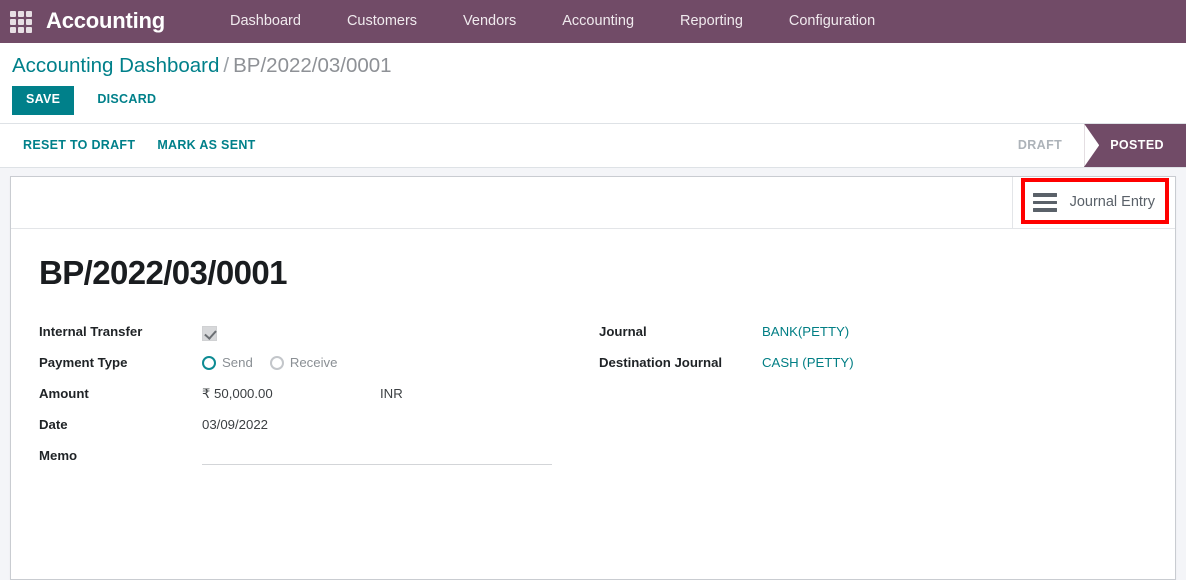 The width and height of the screenshot is (1186, 580). What do you see at coordinates (43, 100) in the screenshot?
I see `save-button: SAVE` at bounding box center [43, 100].